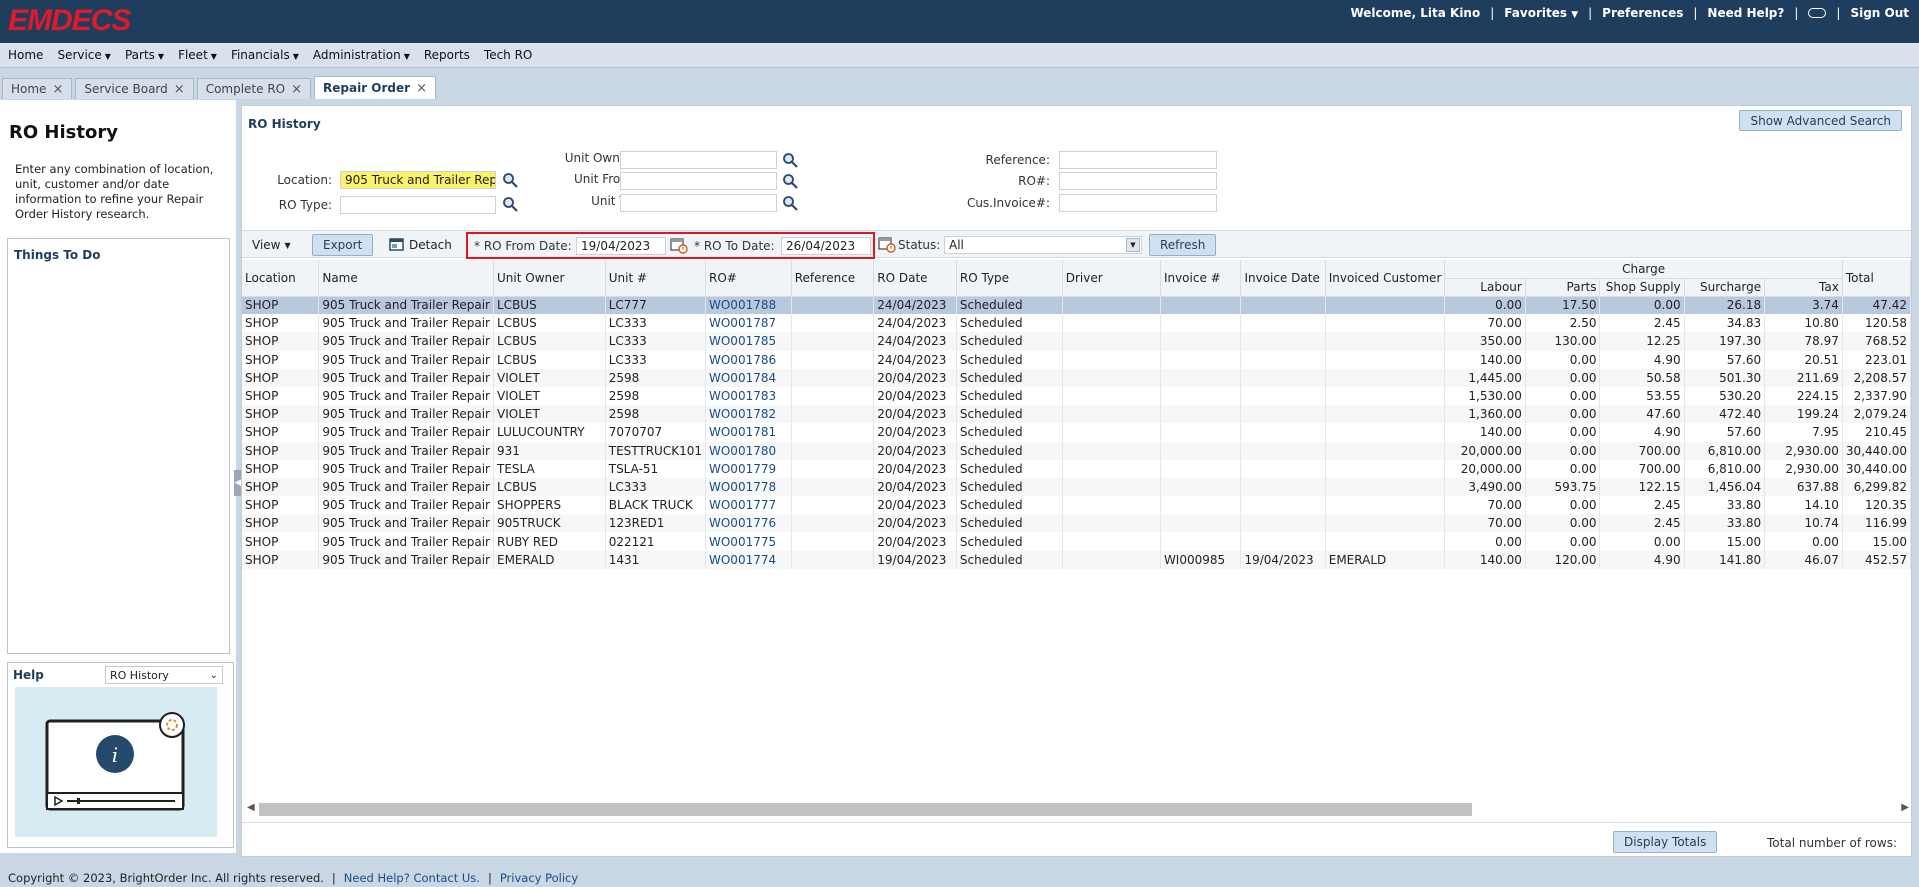 This screenshot has height=887, width=1919. I want to click on ro-number-link: WO001781, so click(748, 432).